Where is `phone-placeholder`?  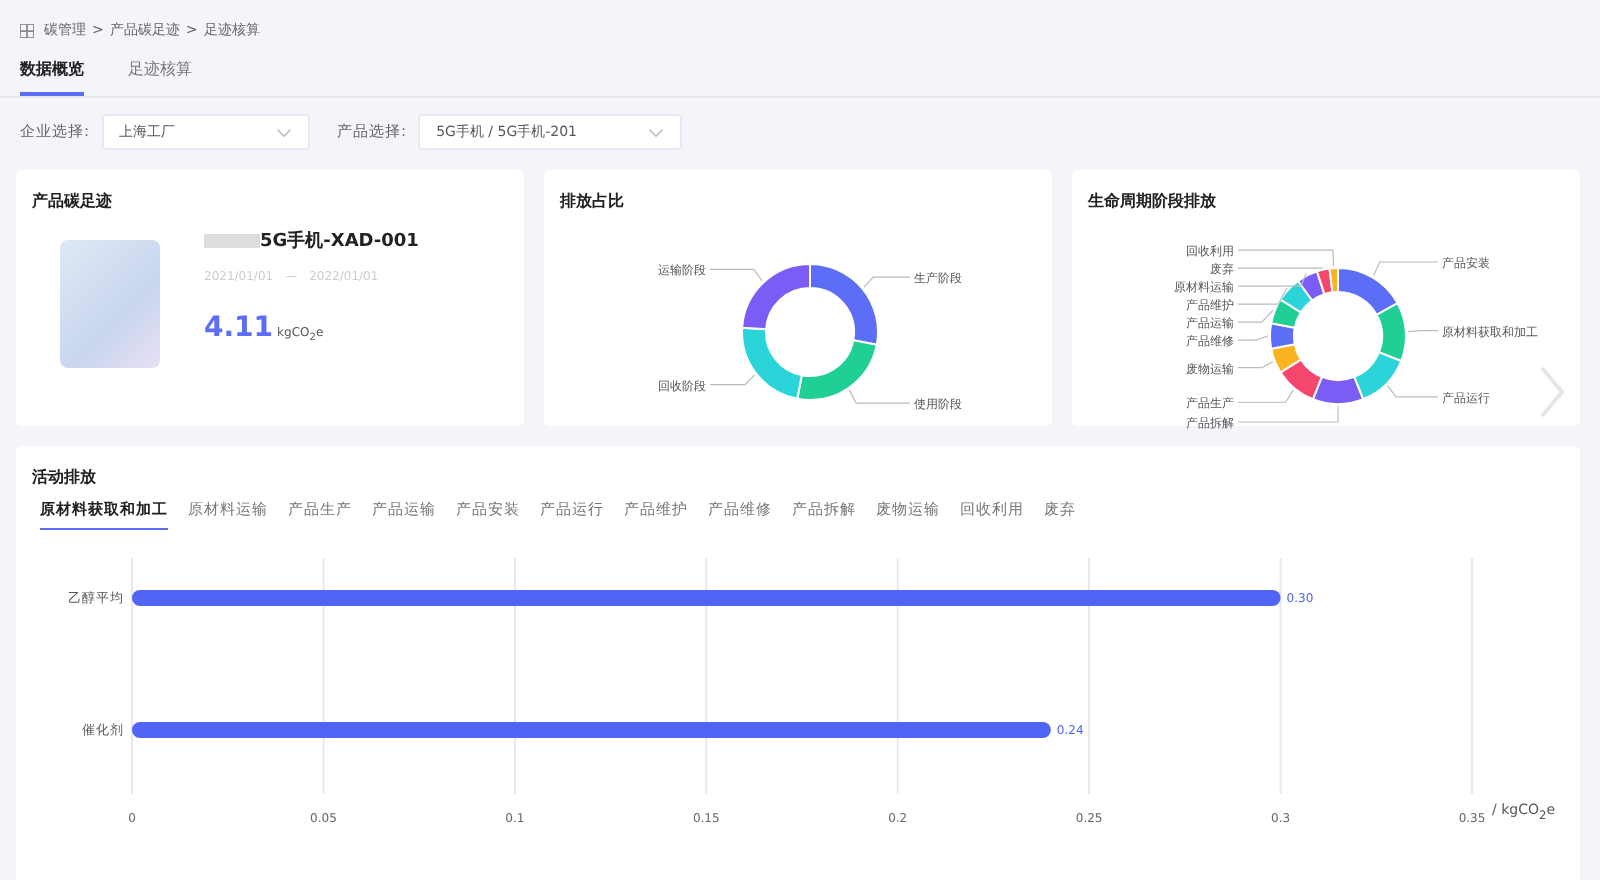 phone-placeholder is located at coordinates (110, 304).